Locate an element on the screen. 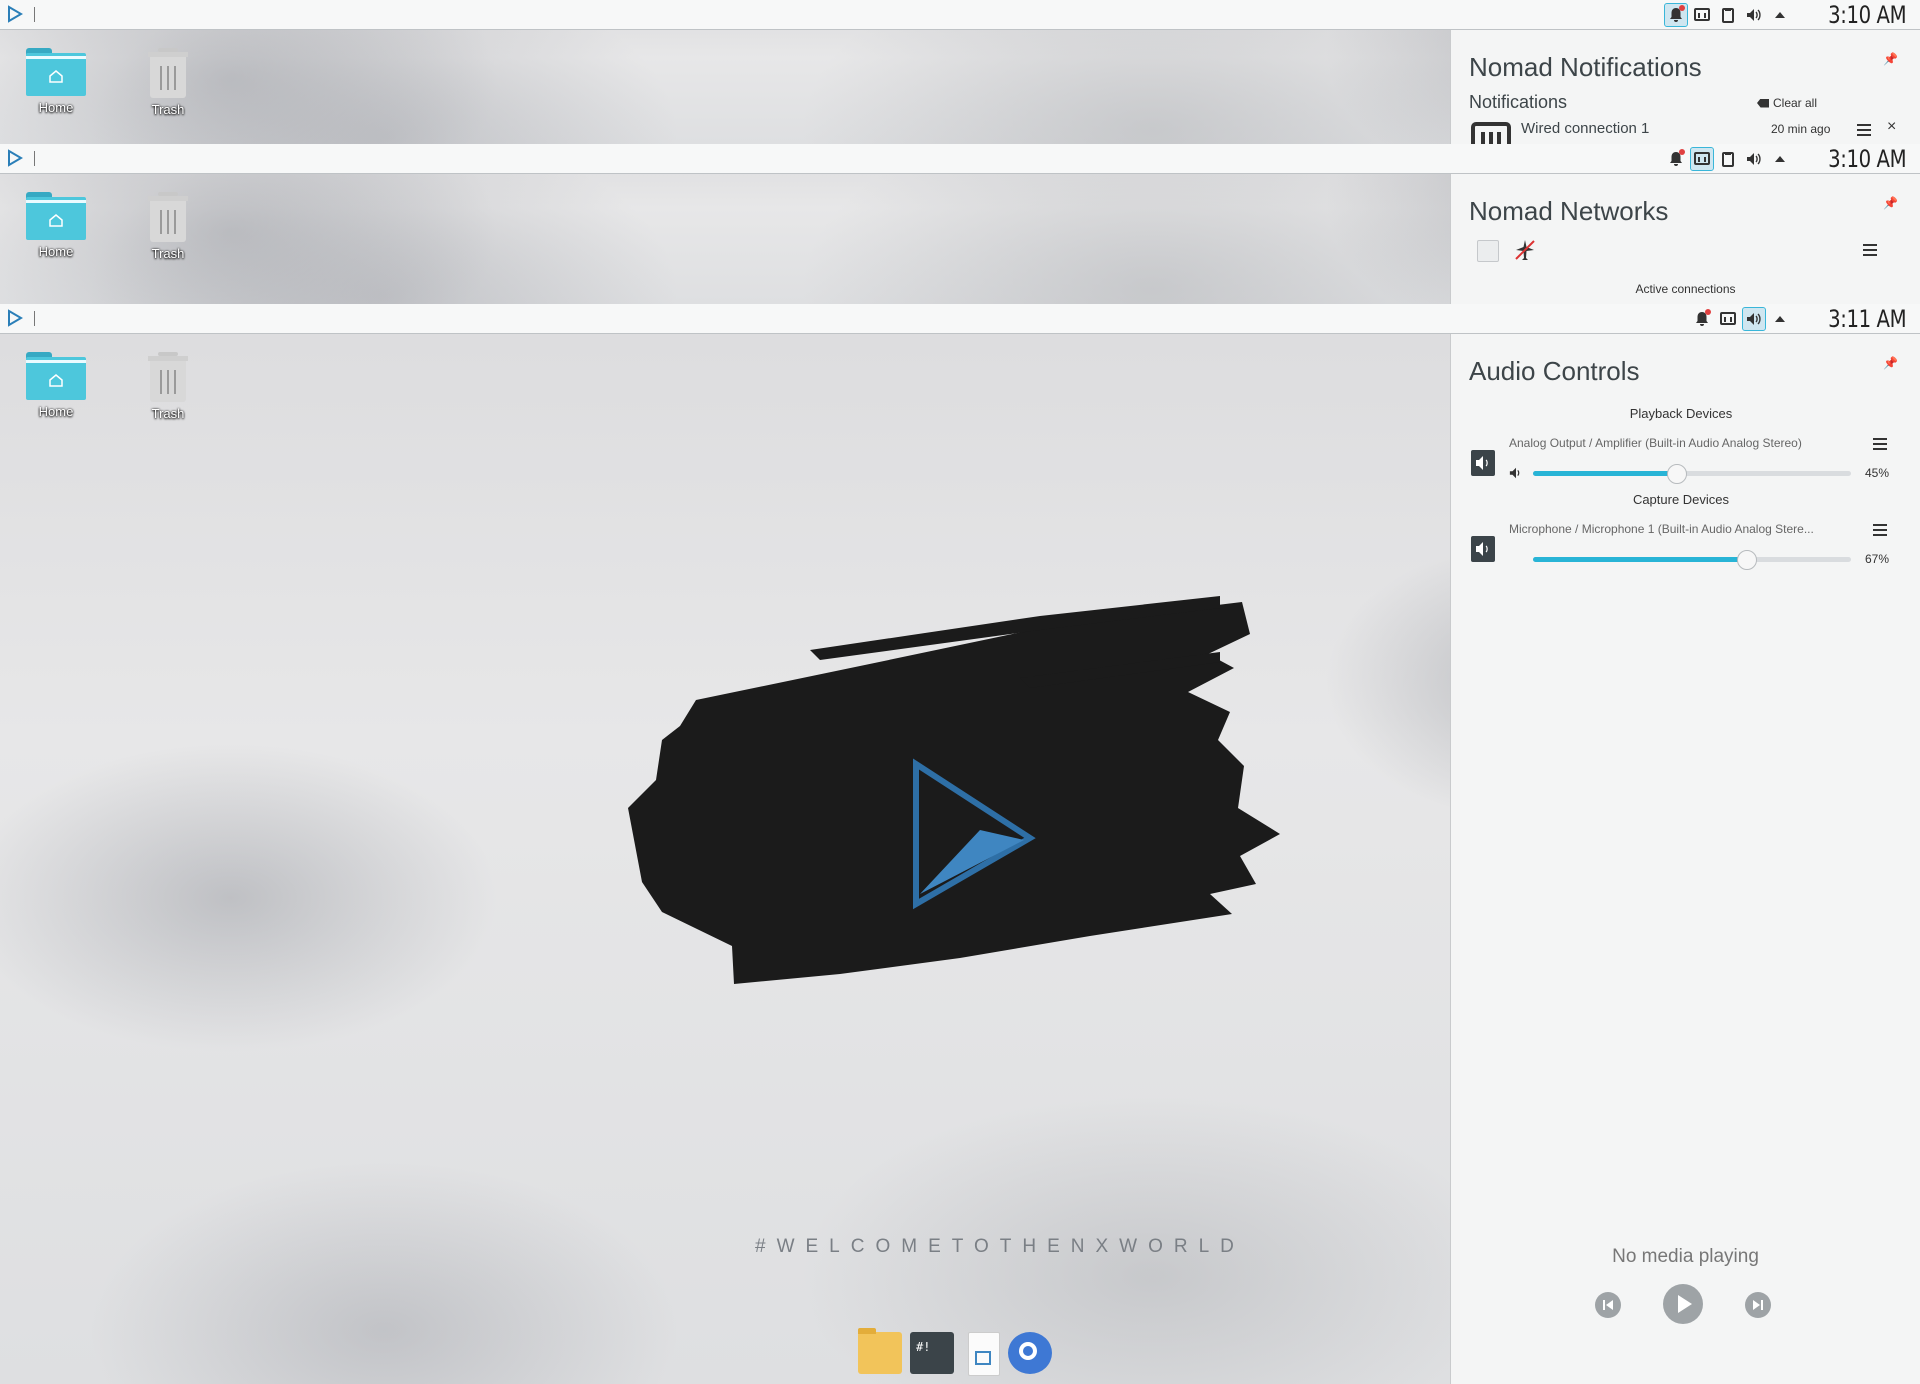 Image resolution: width=1920 pixels, height=1384 pixels. text-editor-icon is located at coordinates (984, 1354).